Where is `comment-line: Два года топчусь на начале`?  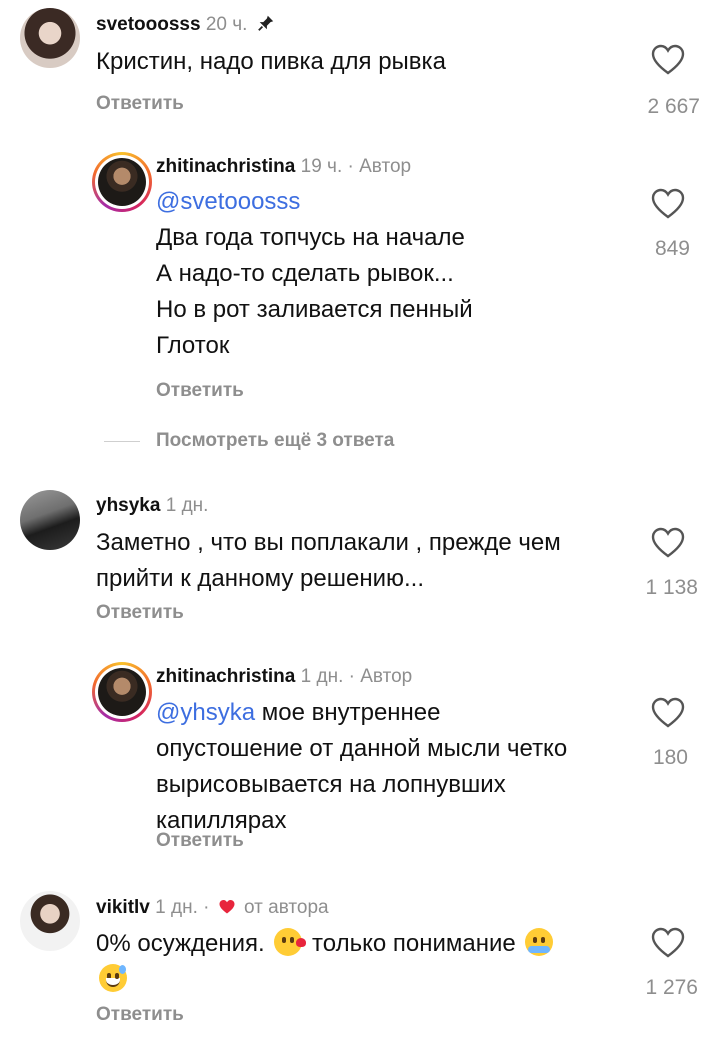
comment-line: Два года топчусь на начале is located at coordinates (310, 237).